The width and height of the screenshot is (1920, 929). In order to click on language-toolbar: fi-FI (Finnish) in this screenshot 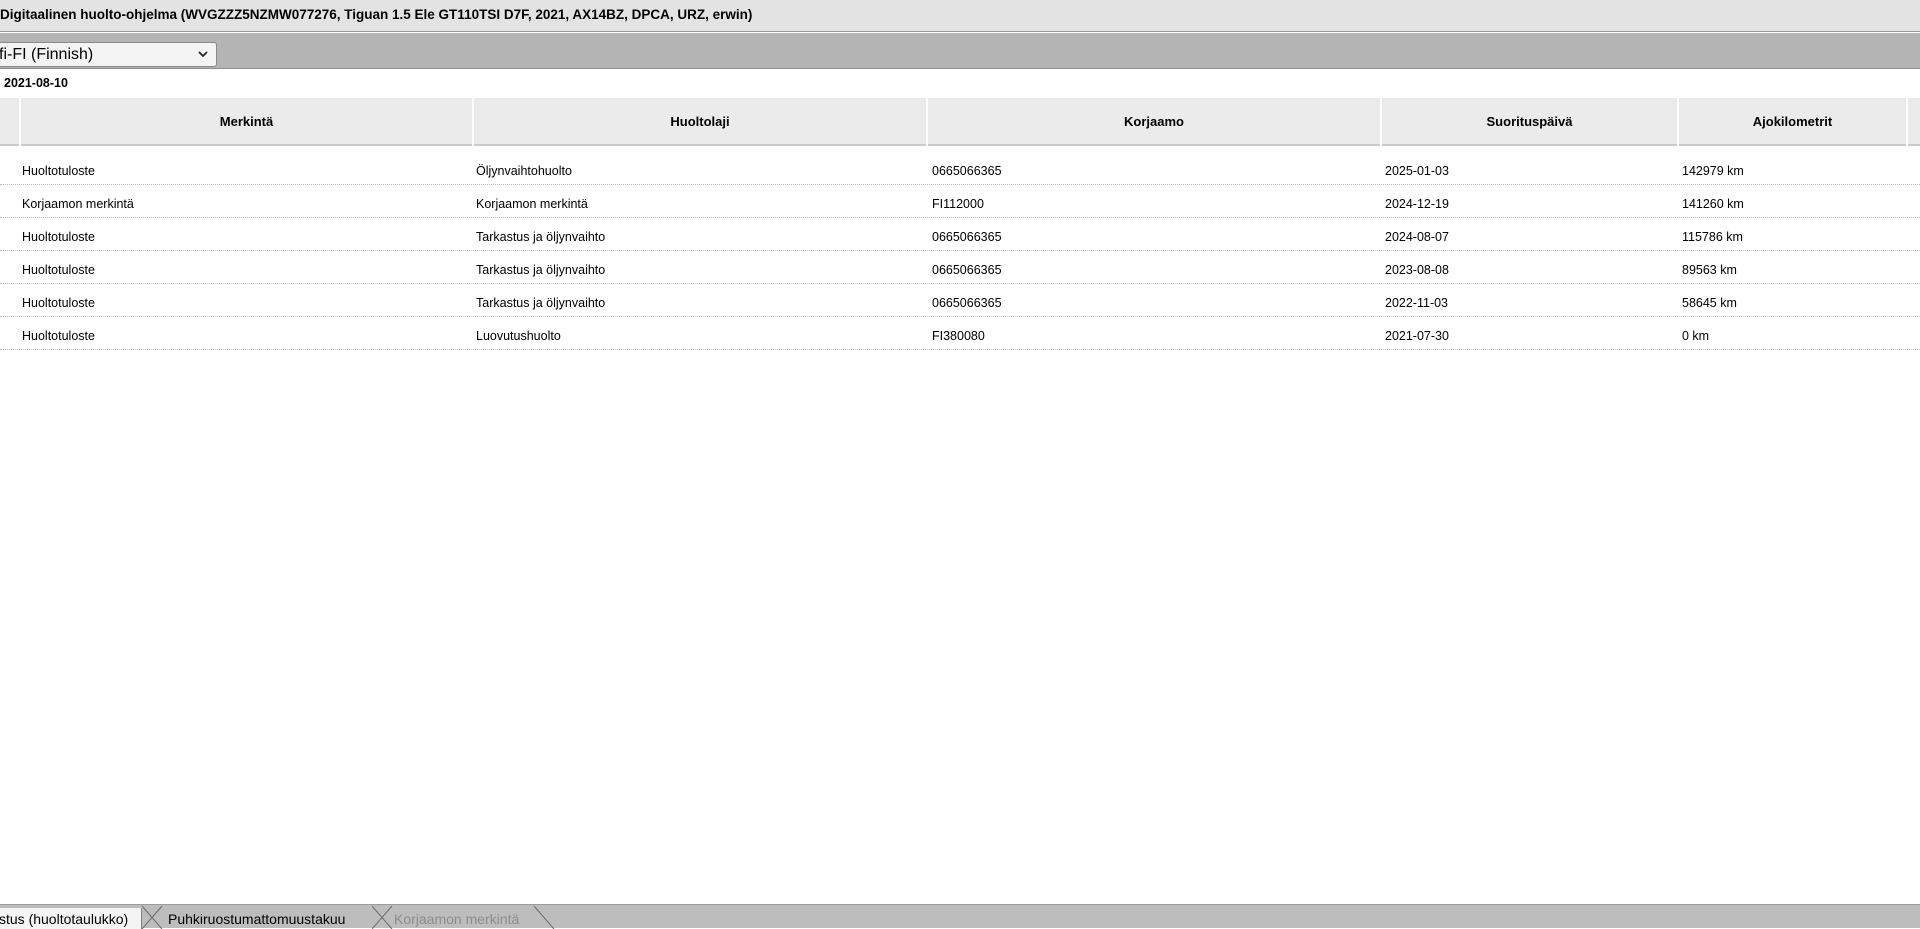, I will do `click(960, 51)`.